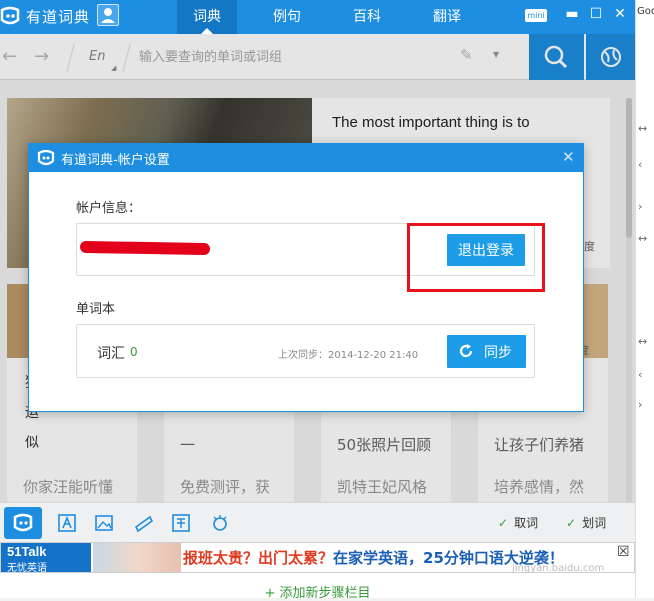 The height and width of the screenshot is (601, 654). What do you see at coordinates (137, 557) in the screenshot?
I see `ad-photo` at bounding box center [137, 557].